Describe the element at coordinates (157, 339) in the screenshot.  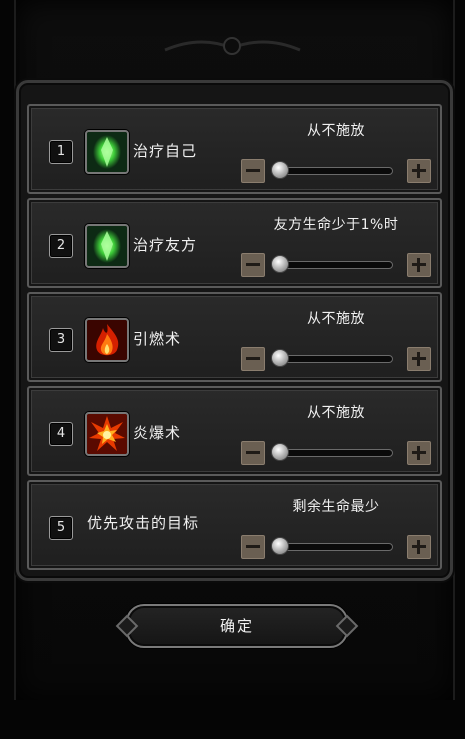
I see `rule-label-3: 引燃术` at that location.